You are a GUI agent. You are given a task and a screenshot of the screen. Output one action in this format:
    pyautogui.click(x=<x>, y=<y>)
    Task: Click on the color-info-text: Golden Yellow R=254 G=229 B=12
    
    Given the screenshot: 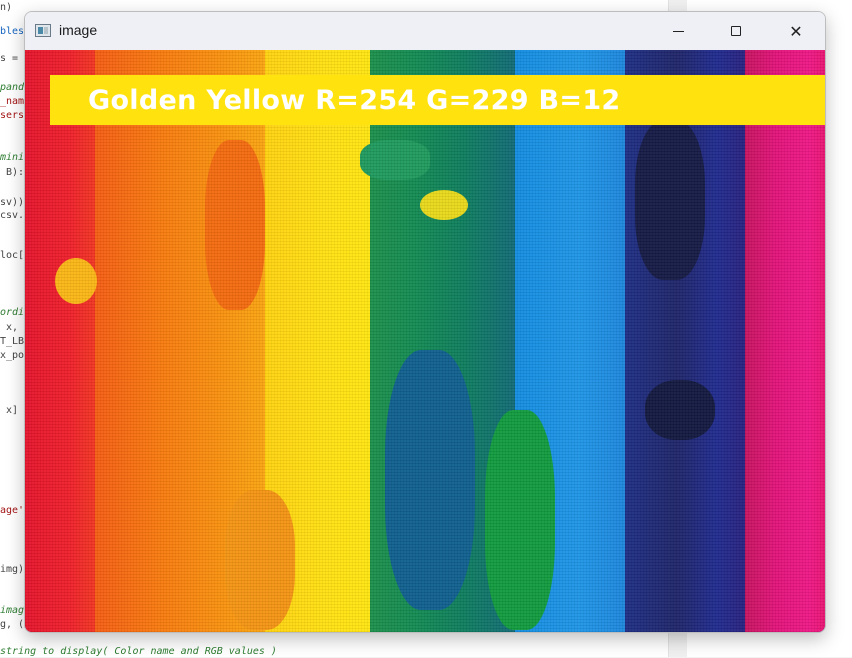 What is the action you would take?
    pyautogui.click(x=354, y=100)
    